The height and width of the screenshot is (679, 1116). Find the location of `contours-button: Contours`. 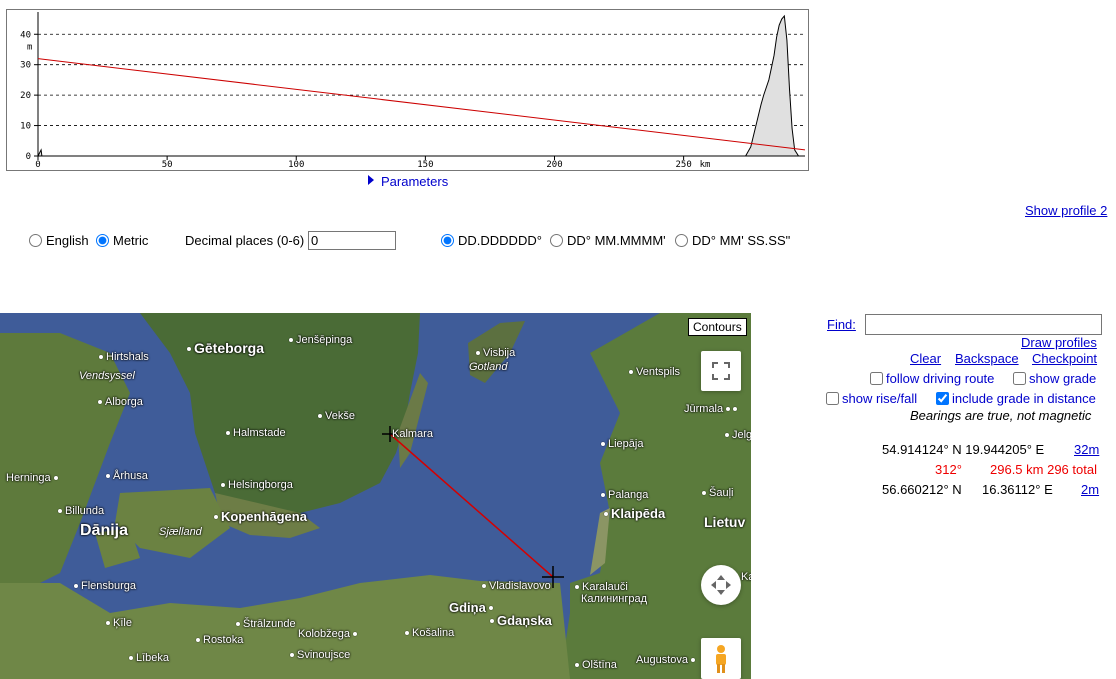

contours-button: Contours is located at coordinates (717, 327).